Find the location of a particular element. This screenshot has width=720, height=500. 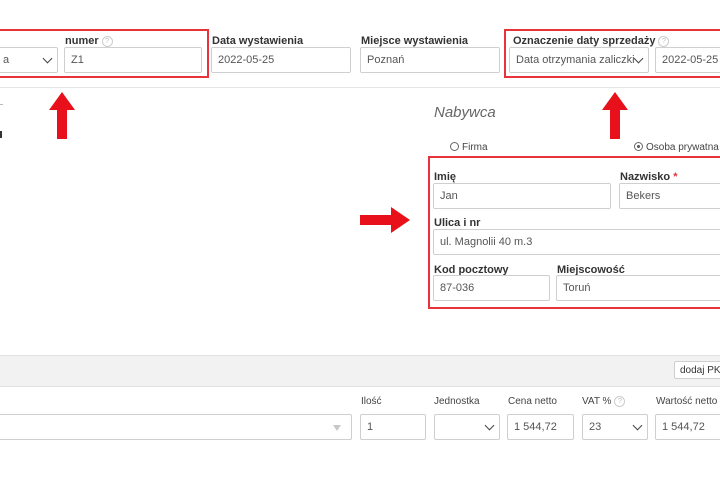

help-icon: ? is located at coordinates (620, 401).